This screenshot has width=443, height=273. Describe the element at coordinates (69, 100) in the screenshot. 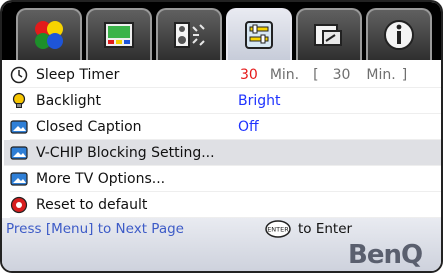

I see `backlight-label: Backlight` at that location.